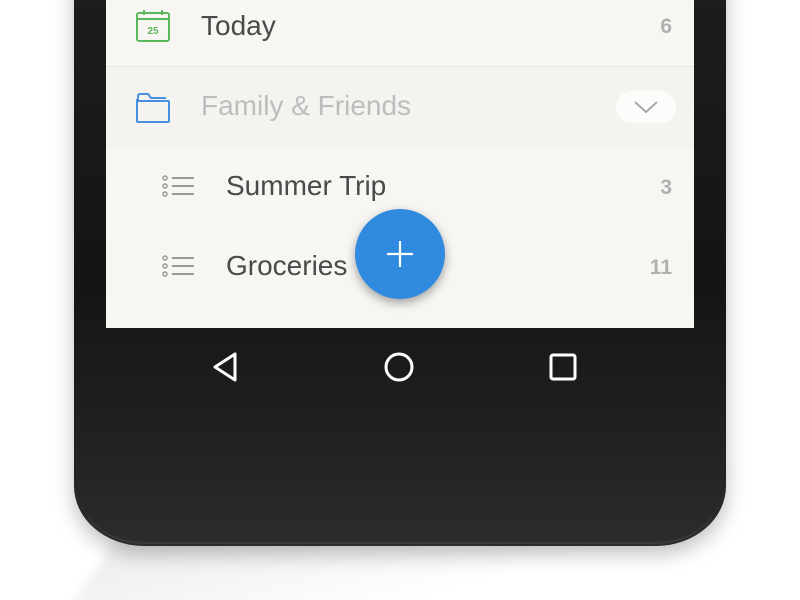 The height and width of the screenshot is (600, 800). I want to click on back-triangle-icon, so click(225, 367).